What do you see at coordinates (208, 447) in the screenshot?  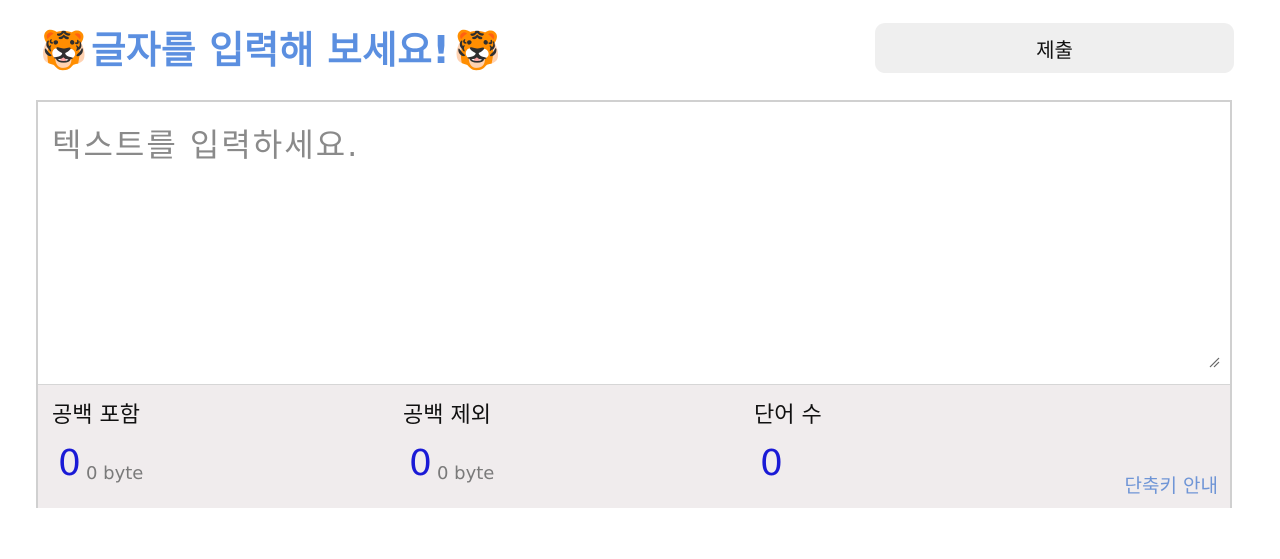 I see `stat-with-spaces: 공백 포함 0 0 byte` at bounding box center [208, 447].